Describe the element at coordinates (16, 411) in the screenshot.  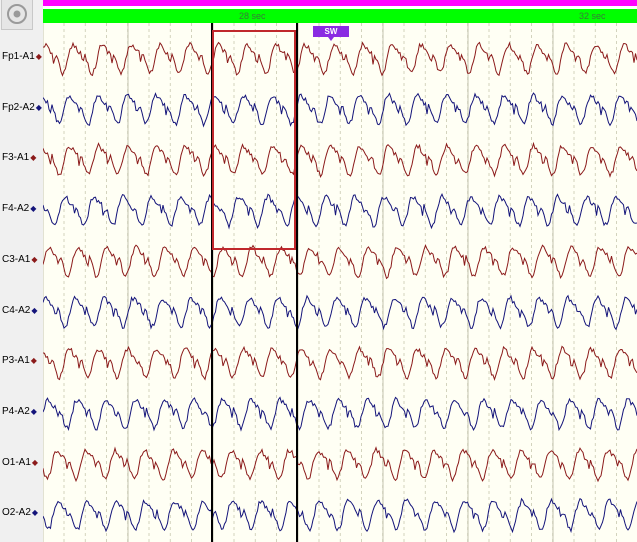
I see `channel-name: P4-A2` at that location.